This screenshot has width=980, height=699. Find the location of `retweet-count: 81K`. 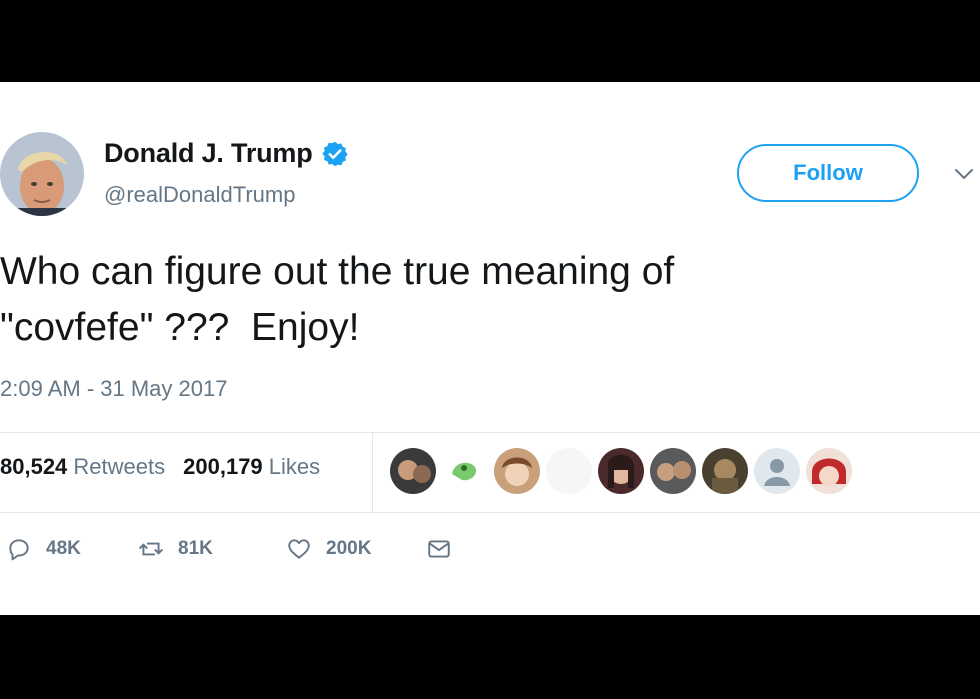

retweet-count: 81K is located at coordinates (195, 548).